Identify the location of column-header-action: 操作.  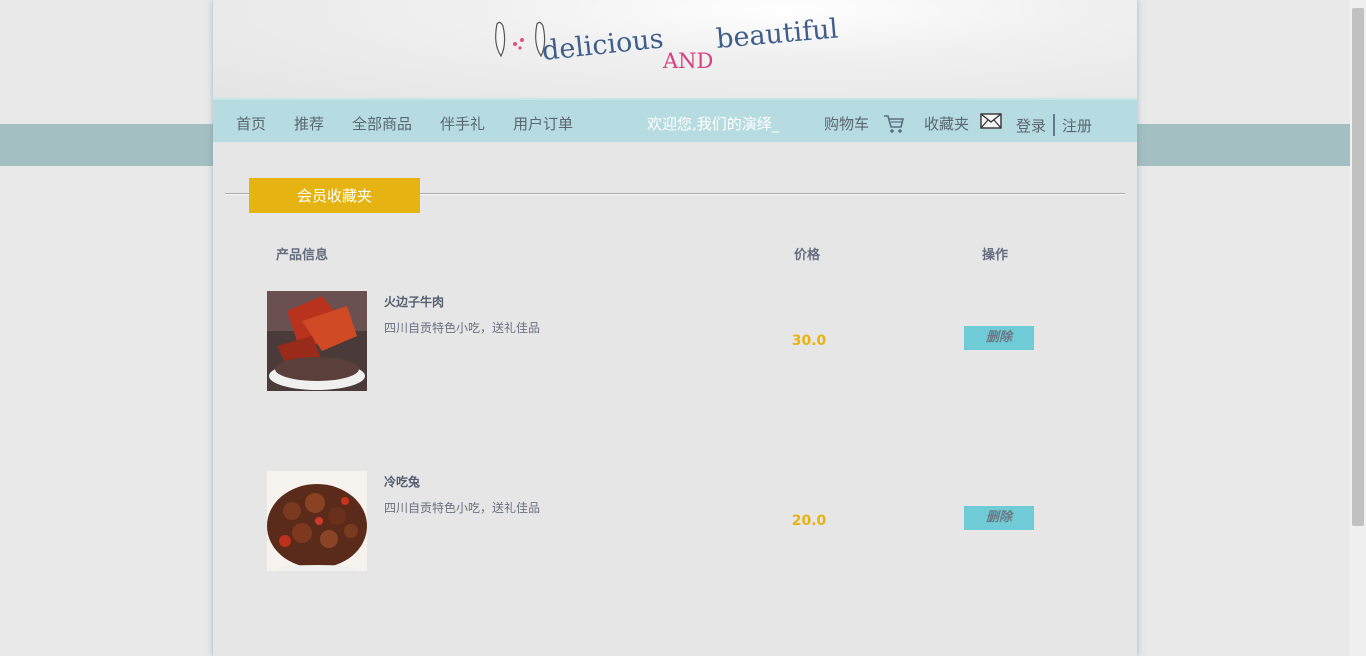
(995, 255).